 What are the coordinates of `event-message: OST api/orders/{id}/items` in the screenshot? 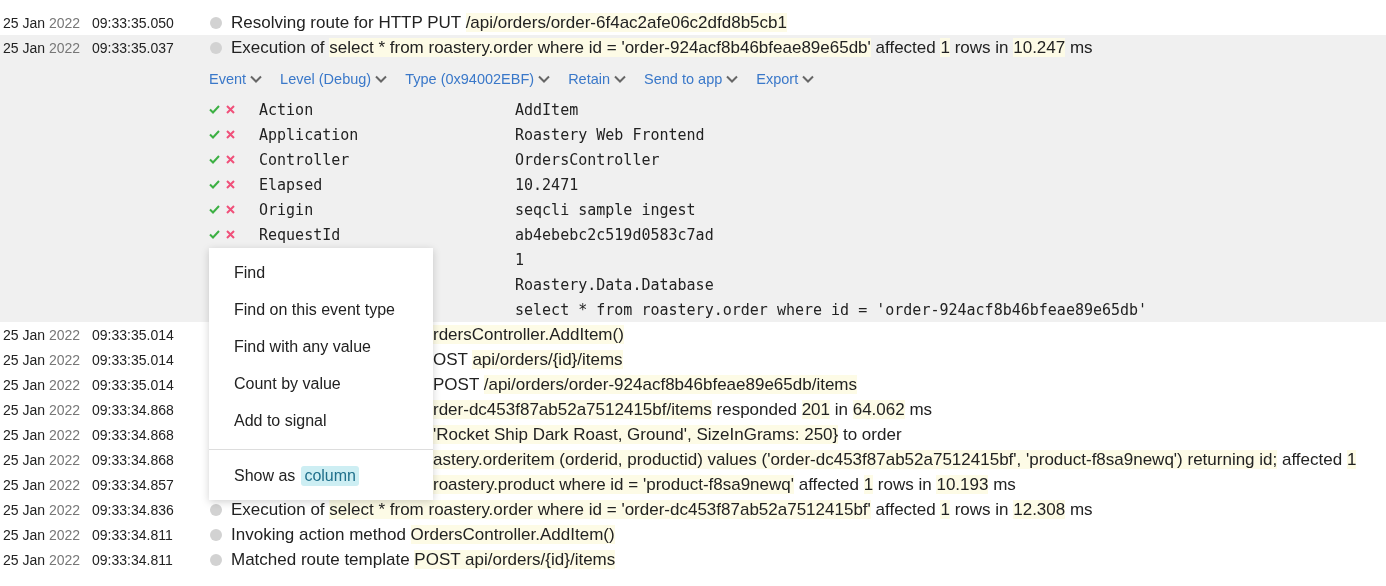 It's located at (528, 359).